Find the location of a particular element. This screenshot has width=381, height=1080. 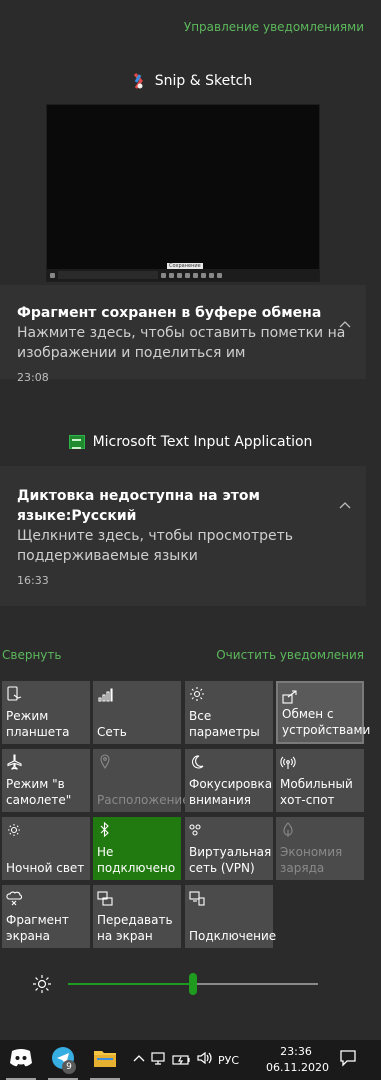

language-indicator: РУС is located at coordinates (228, 1060).